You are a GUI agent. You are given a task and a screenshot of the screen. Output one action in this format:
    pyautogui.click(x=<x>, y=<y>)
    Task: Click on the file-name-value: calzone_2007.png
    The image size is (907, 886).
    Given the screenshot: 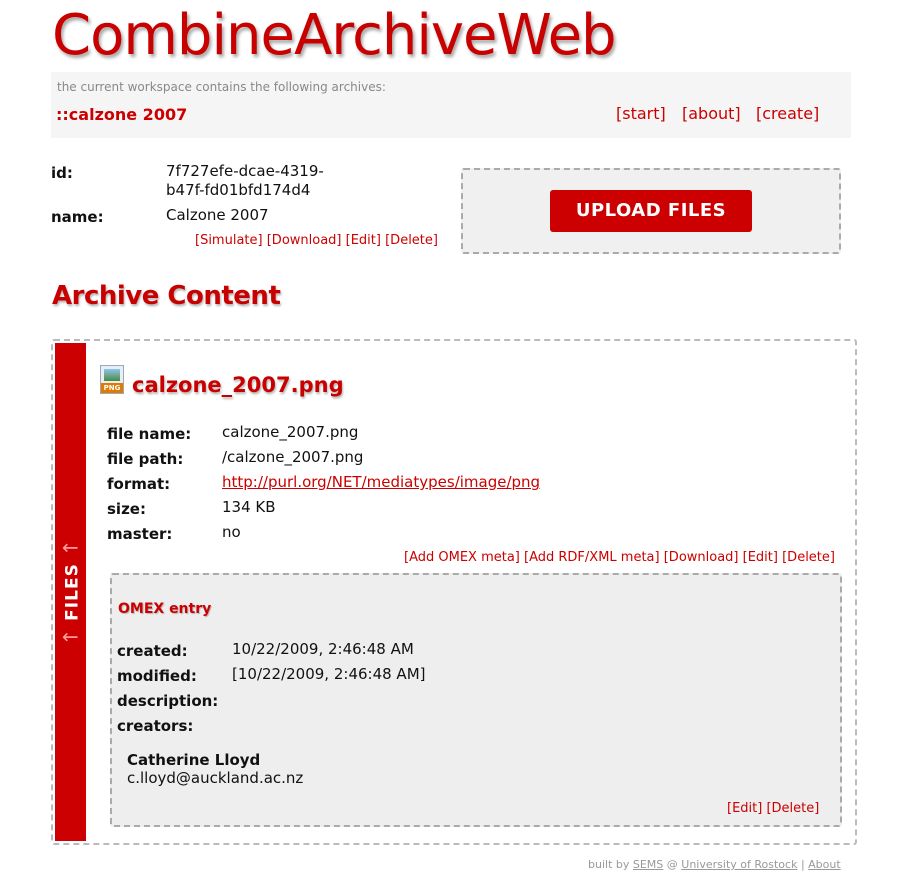 What is the action you would take?
    pyautogui.click(x=290, y=432)
    